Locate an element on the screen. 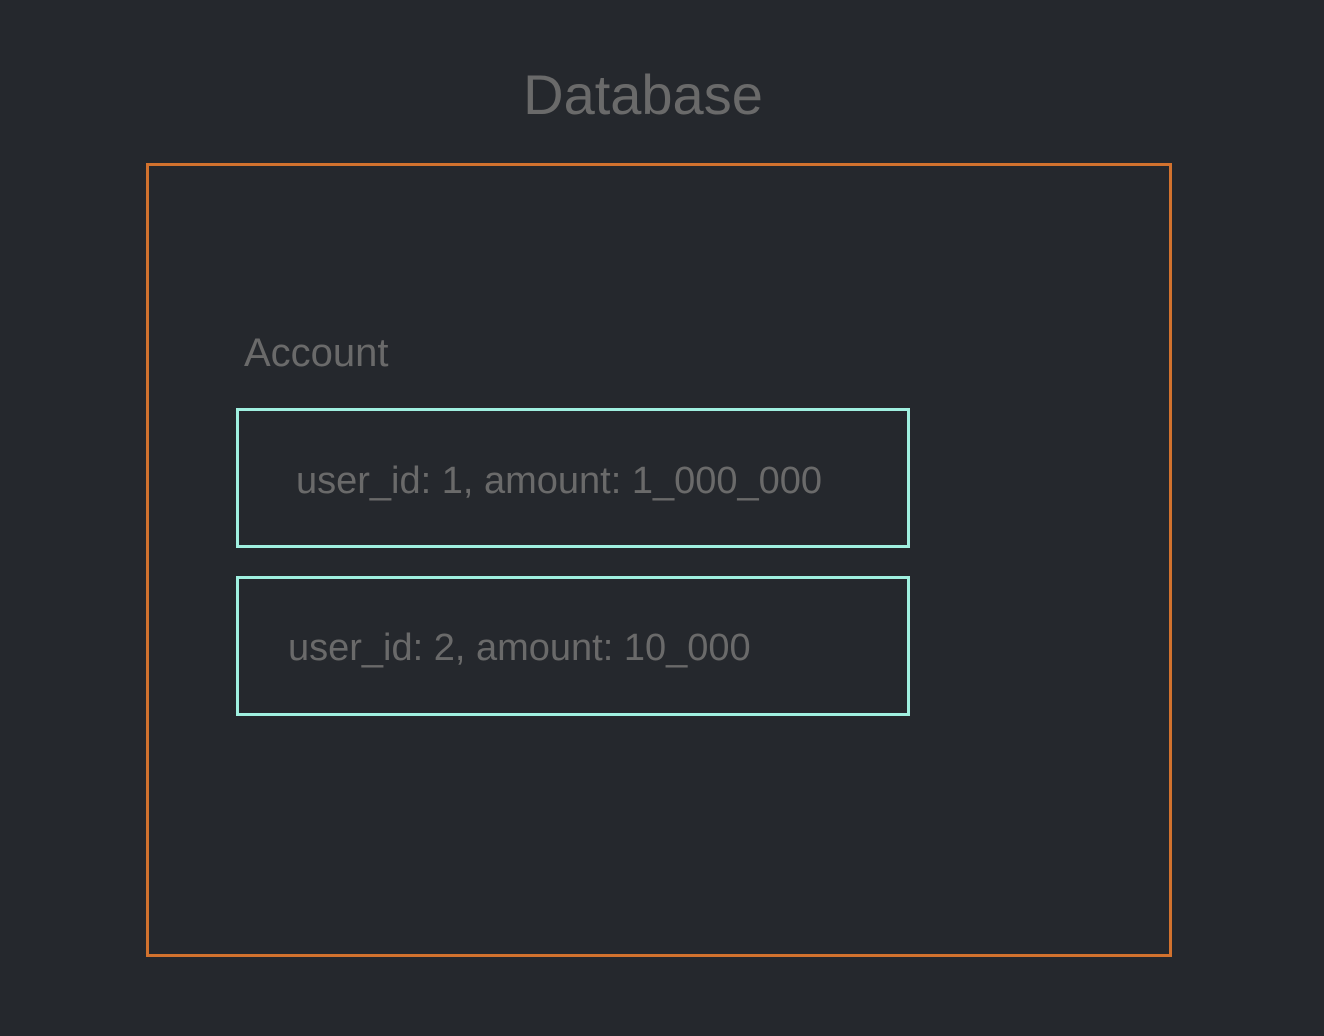 The image size is (1324, 1036). account-row-1: user_id: 1, amount: 1_000_000 is located at coordinates (573, 478).